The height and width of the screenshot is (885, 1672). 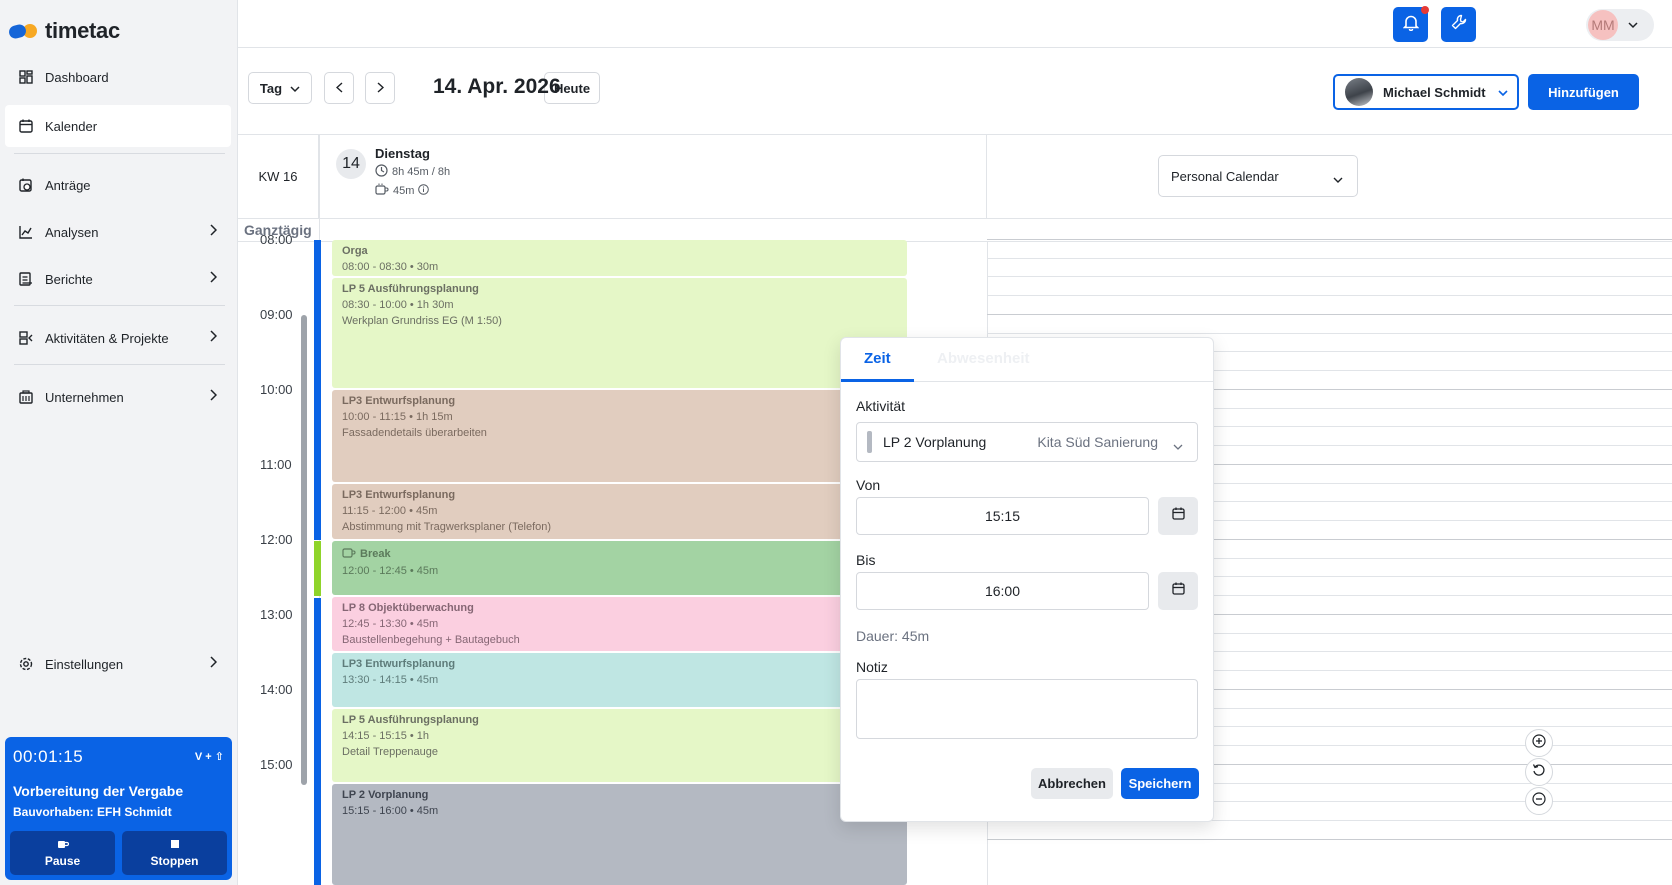 What do you see at coordinates (424, 190) in the screenshot?
I see `info-icon` at bounding box center [424, 190].